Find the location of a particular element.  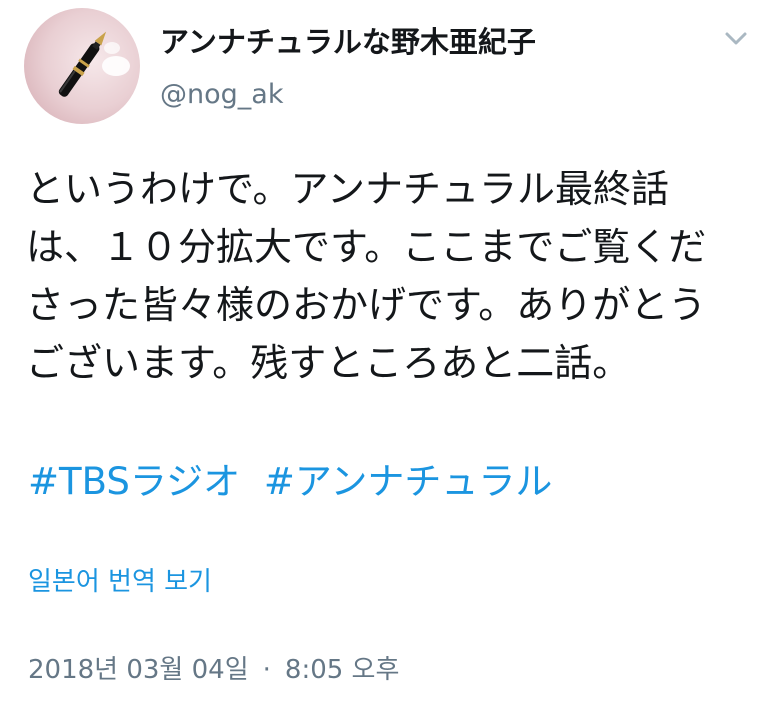

chevron-down-icon-glyph is located at coordinates (736, 38).